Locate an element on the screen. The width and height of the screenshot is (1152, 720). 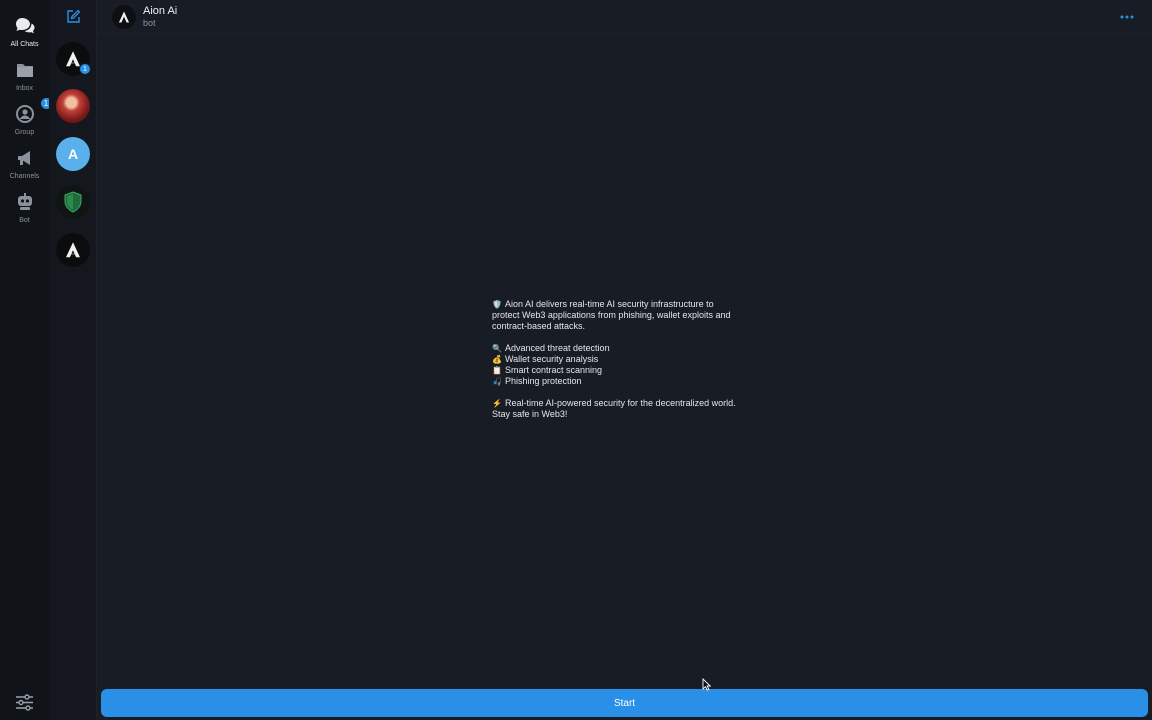
profile-photo is located at coordinates (73, 106).